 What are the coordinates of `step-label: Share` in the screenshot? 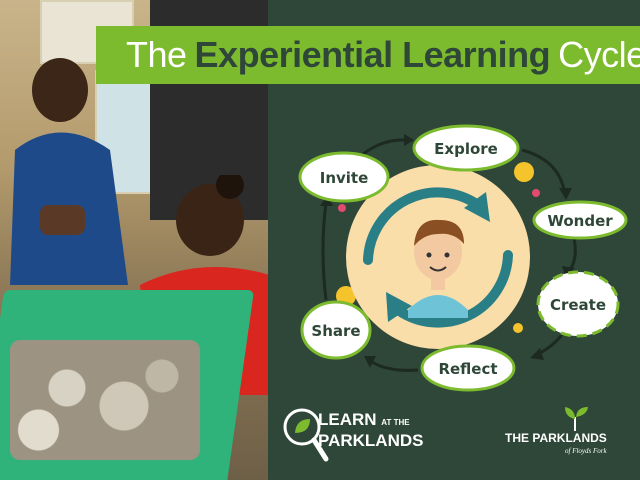 It's located at (335, 331).